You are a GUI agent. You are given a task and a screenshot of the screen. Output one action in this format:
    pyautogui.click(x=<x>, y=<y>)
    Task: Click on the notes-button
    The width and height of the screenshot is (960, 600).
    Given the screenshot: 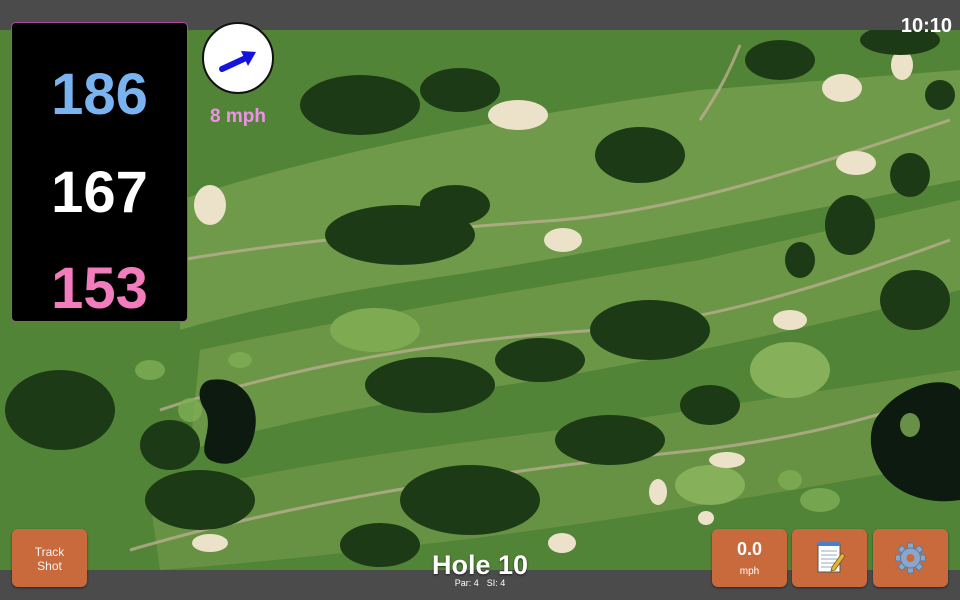 What is the action you would take?
    pyautogui.click(x=829, y=558)
    